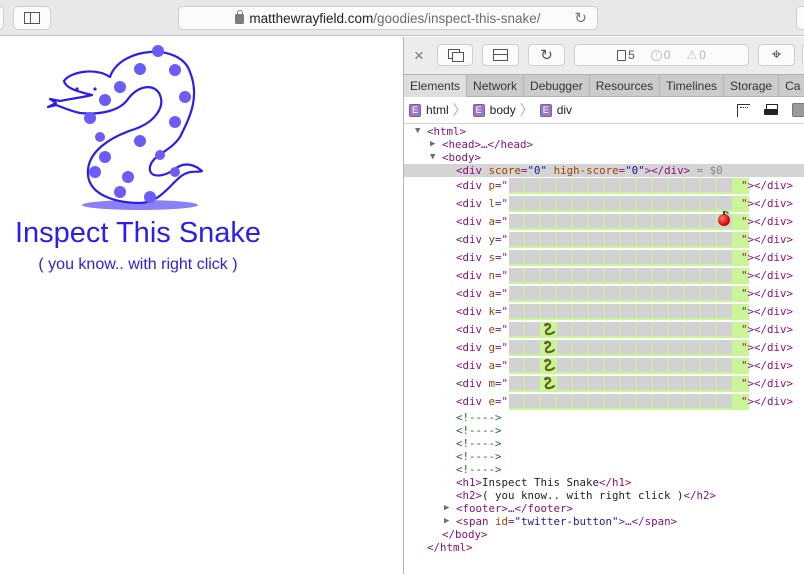 This screenshot has width=804, height=574. What do you see at coordinates (604, 157) in the screenshot?
I see `tree-node-body: ▼ <body>` at bounding box center [604, 157].